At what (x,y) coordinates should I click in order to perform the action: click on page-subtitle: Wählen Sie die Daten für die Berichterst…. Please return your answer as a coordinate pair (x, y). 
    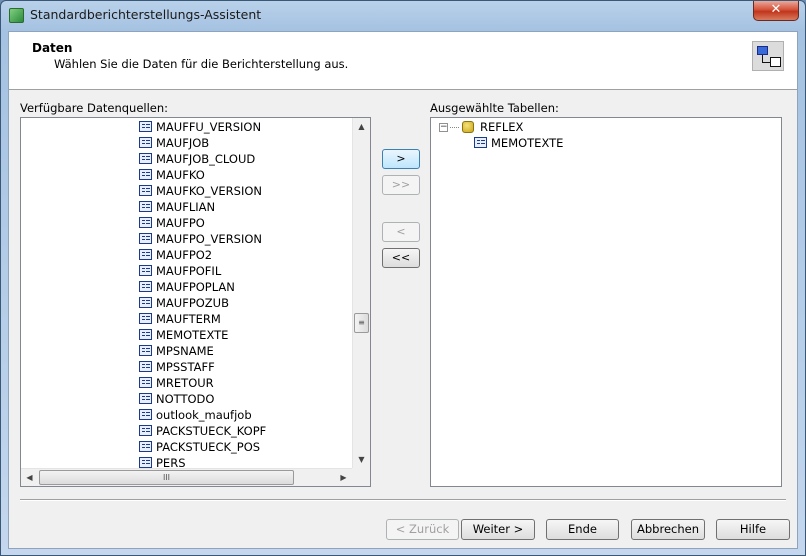
    Looking at the image, I should click on (201, 64).